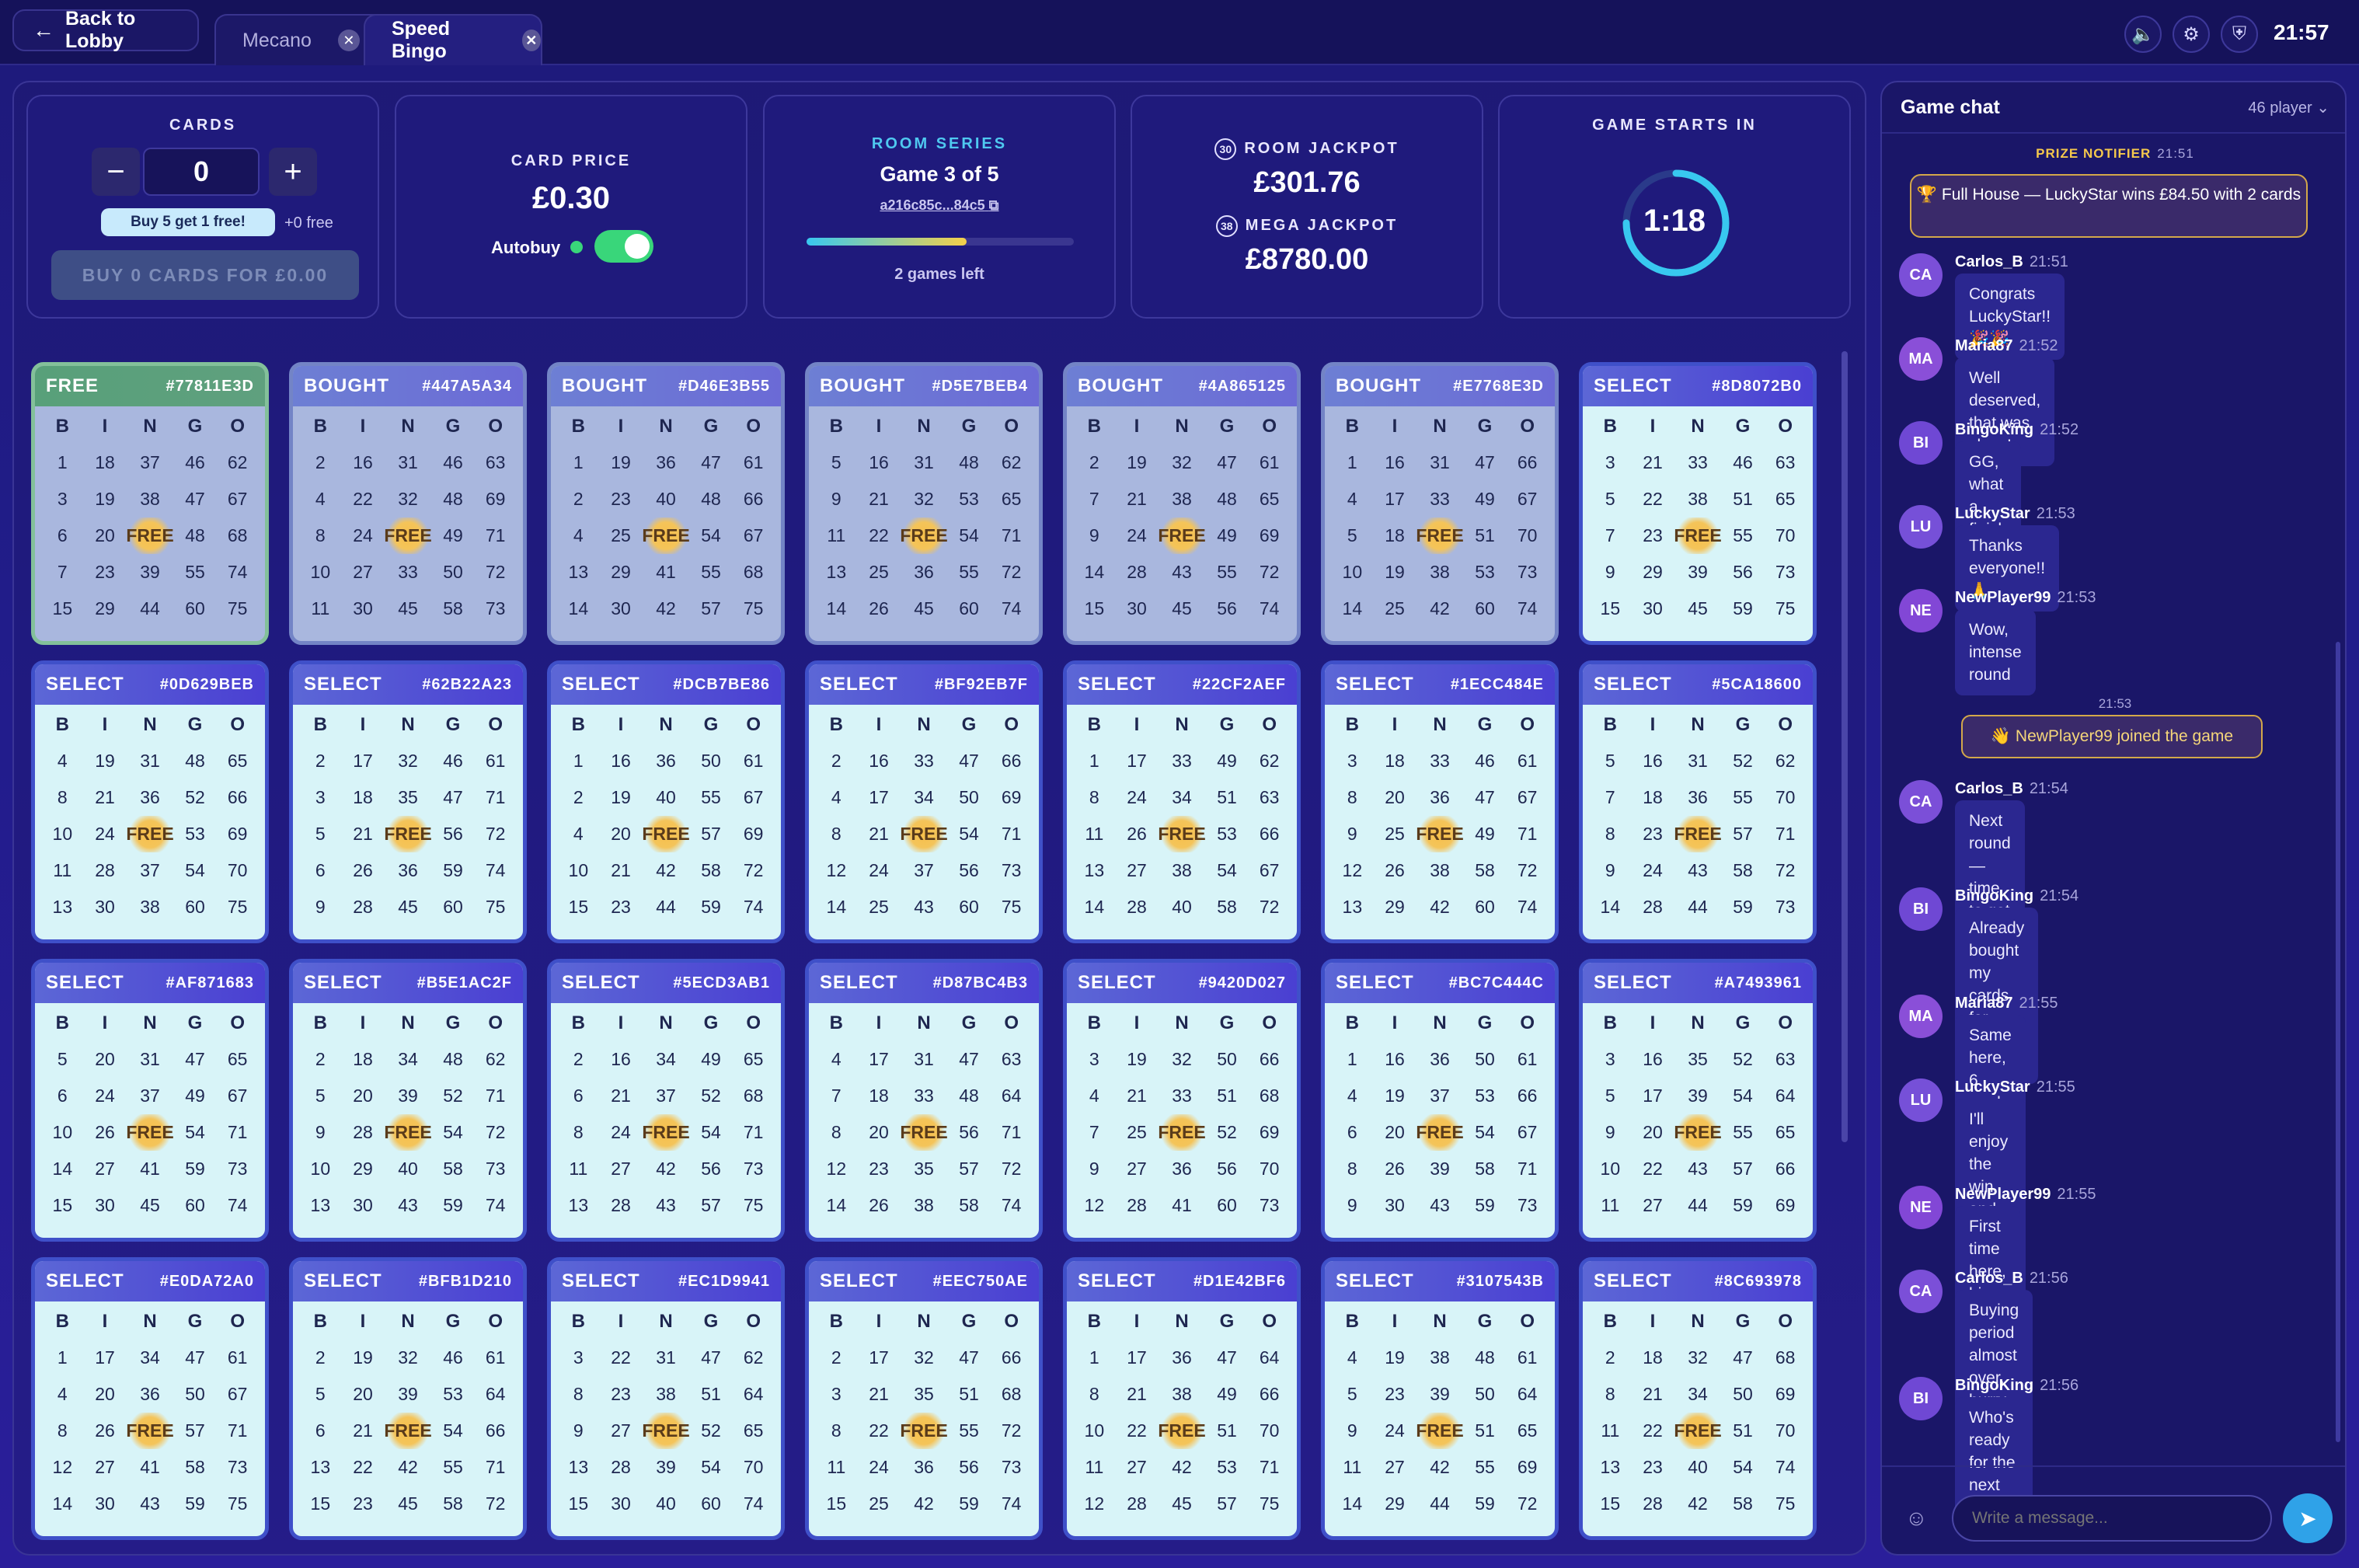  I want to click on card-header: SELECT #B5E1AC2F, so click(408, 983).